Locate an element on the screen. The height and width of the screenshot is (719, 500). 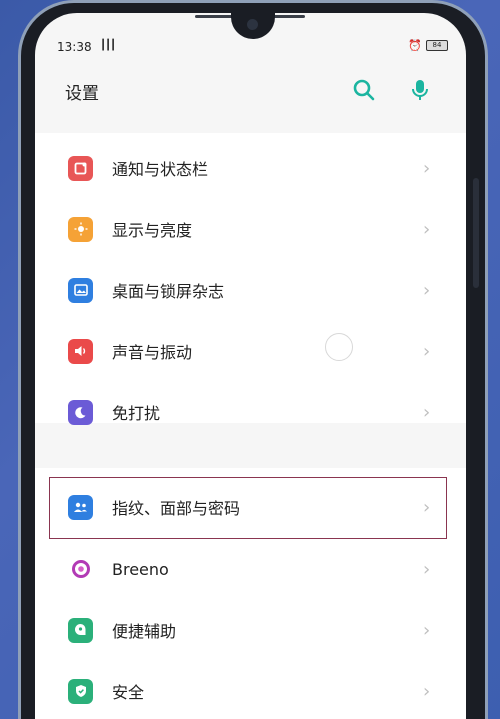
camera-notch is located at coordinates (253, 26).